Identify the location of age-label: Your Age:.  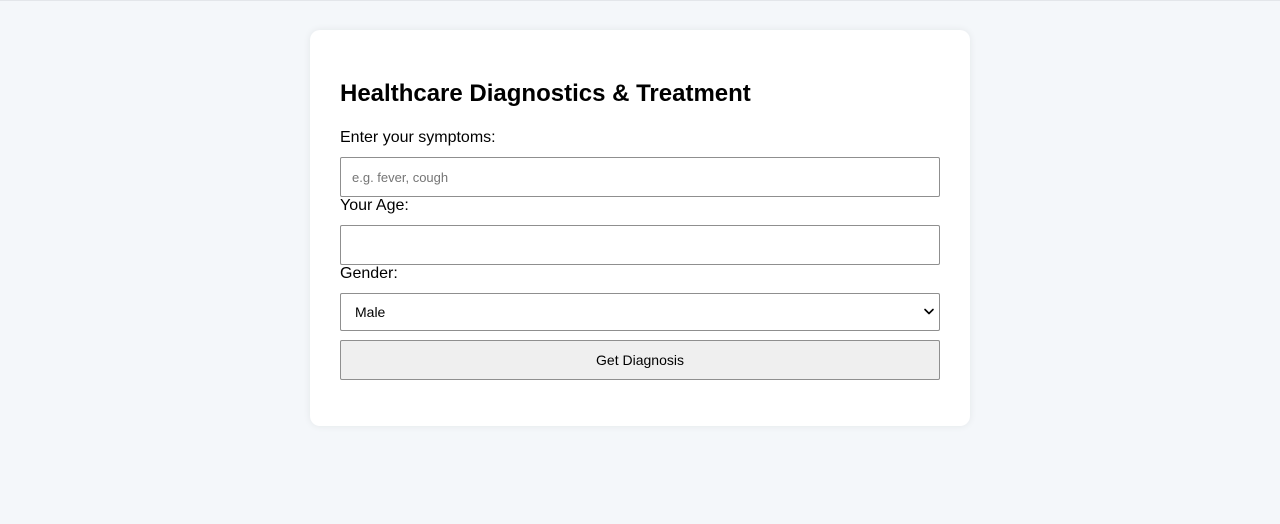
(374, 205).